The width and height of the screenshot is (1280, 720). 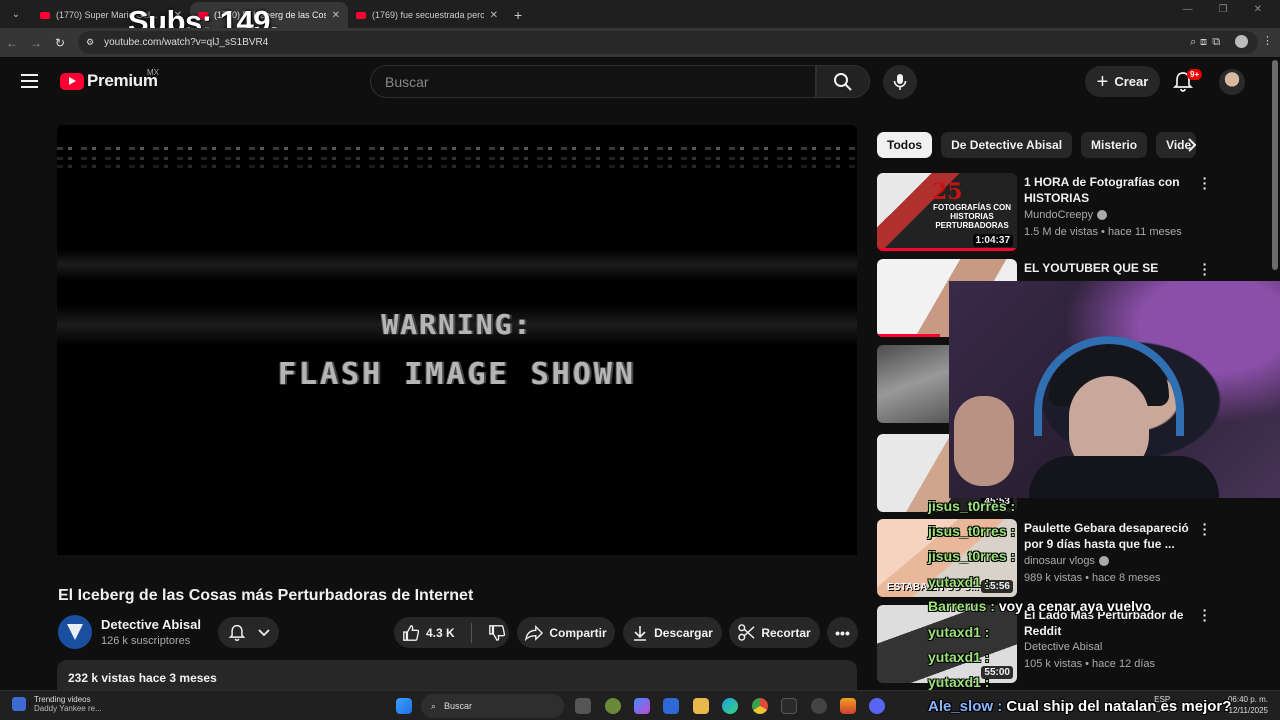 I want to click on chevron-right-icon, so click(x=1192, y=145).